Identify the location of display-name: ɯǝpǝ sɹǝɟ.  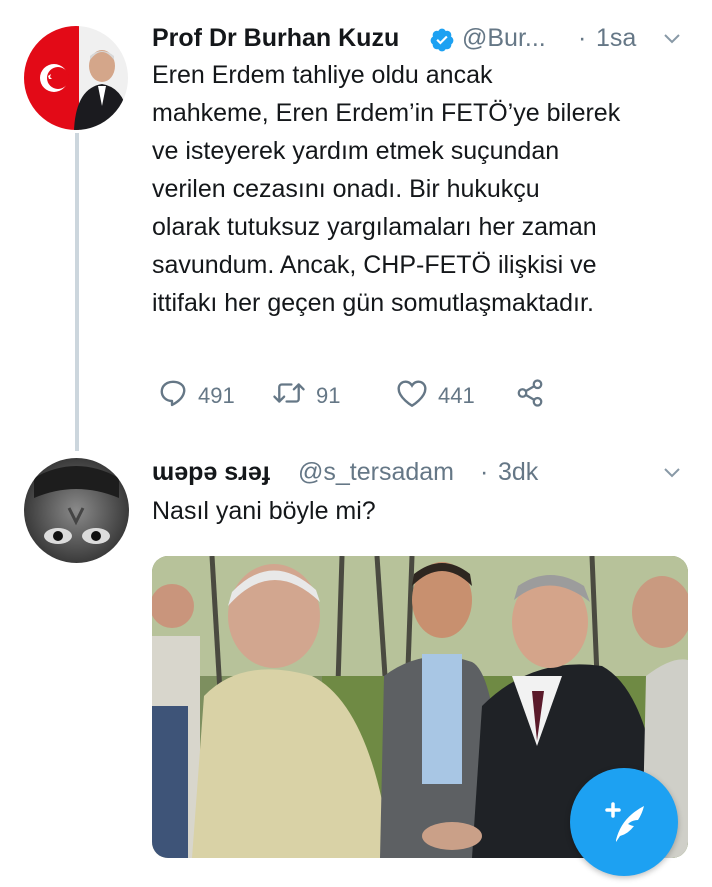
(211, 472).